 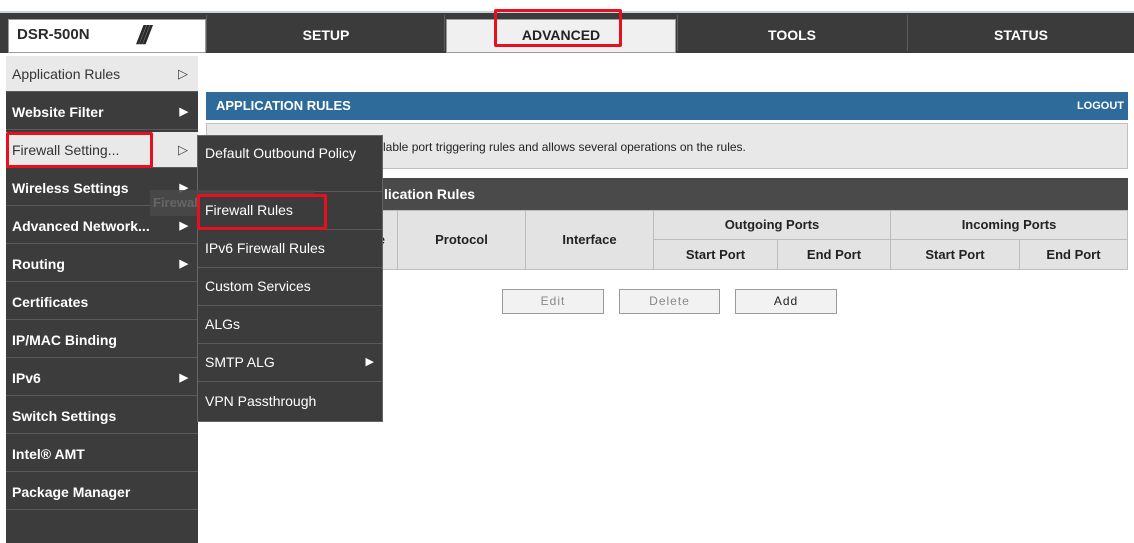 What do you see at coordinates (283, 105) in the screenshot?
I see `page-title: APPLICATION RULES` at bounding box center [283, 105].